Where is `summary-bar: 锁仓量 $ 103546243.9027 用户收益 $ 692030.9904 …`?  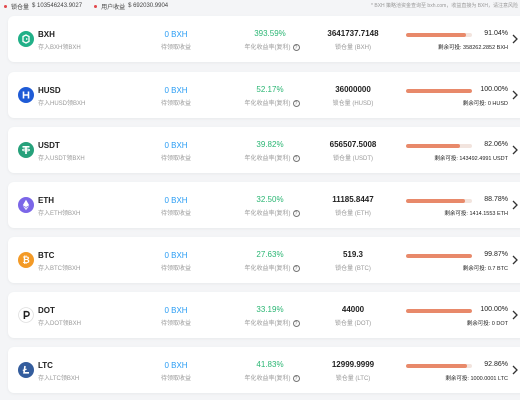 summary-bar: 锁仓量 $ 103546243.9027 用户收益 $ 692030.9904 … is located at coordinates (260, 6).